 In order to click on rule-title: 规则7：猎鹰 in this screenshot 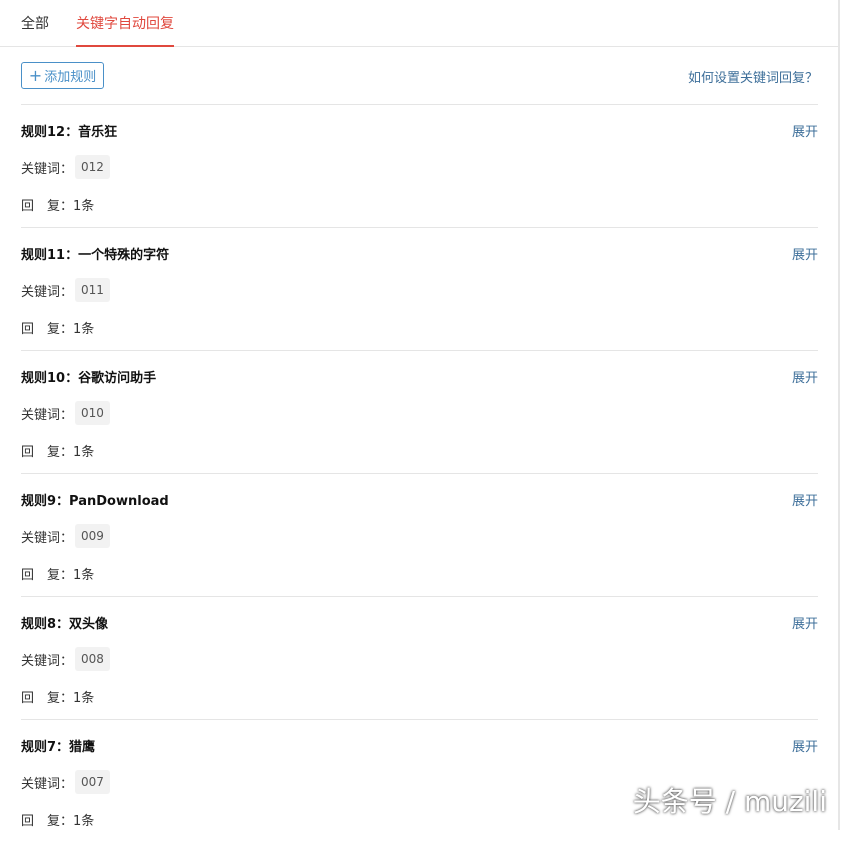, I will do `click(58, 747)`.